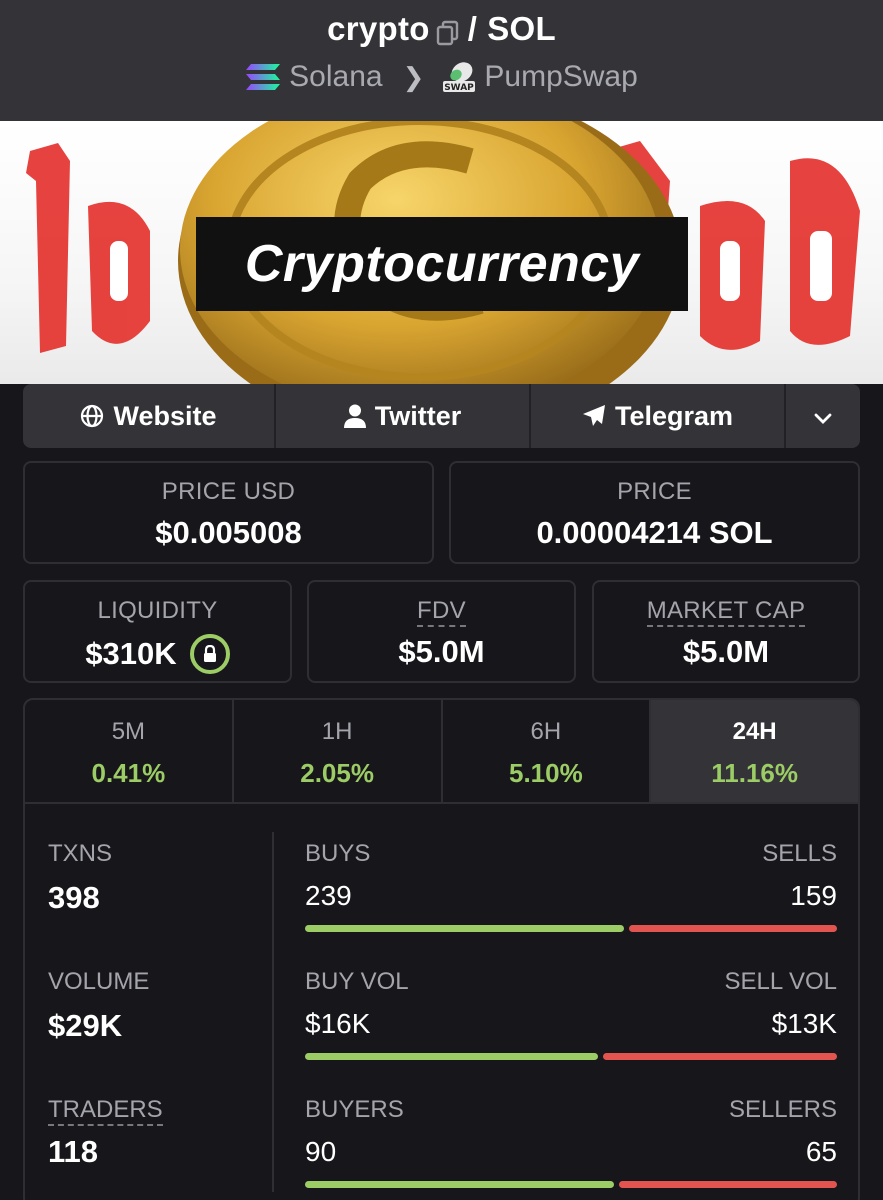 The image size is (883, 1200). Describe the element at coordinates (157, 631) in the screenshot. I see `liquidity-card: LIQUIDITY $310K` at that location.